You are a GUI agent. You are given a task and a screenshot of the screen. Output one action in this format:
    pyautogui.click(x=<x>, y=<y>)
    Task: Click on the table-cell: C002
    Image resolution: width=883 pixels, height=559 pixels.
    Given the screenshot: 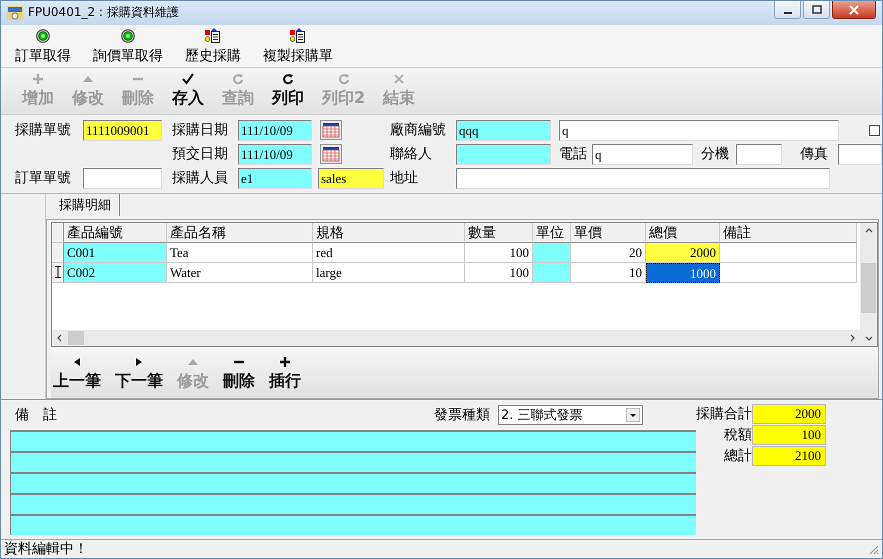 What is the action you would take?
    pyautogui.click(x=115, y=272)
    